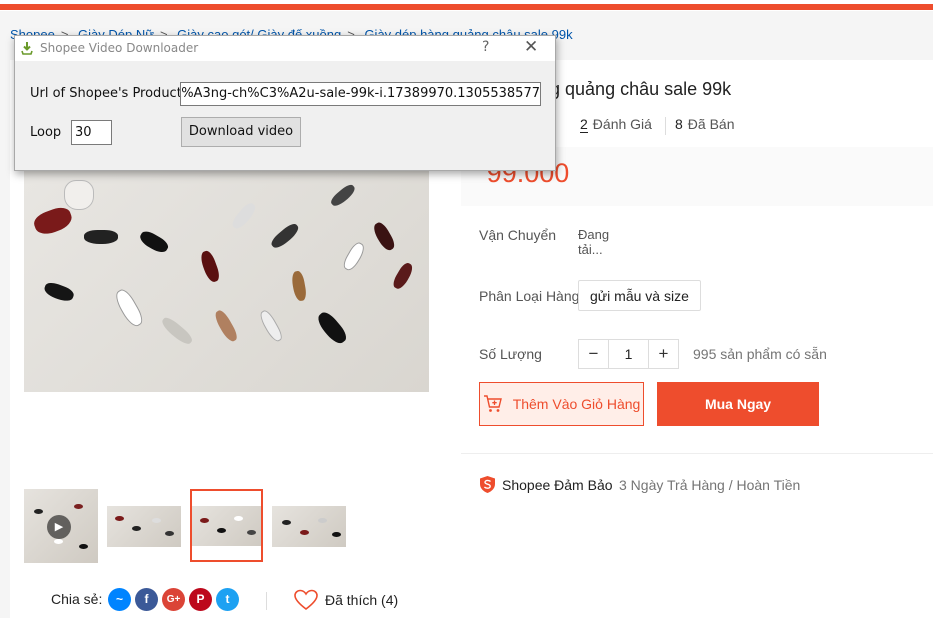  What do you see at coordinates (285, 48) in the screenshot?
I see `dialog-titlebar: Shopee Video Downloader ? ✕` at bounding box center [285, 48].